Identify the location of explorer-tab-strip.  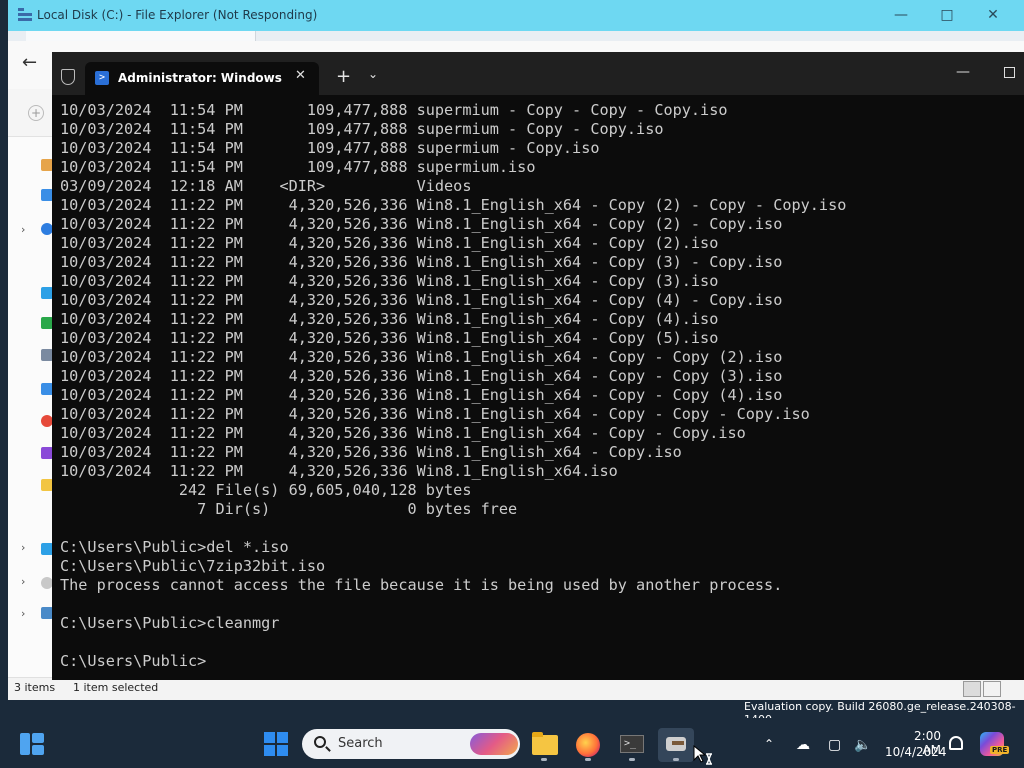
(516, 36).